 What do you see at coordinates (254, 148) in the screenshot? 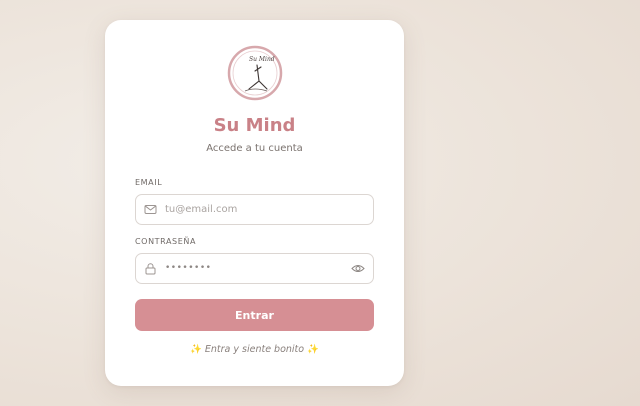
I see `login-subtitle: Accede a tu cuenta` at bounding box center [254, 148].